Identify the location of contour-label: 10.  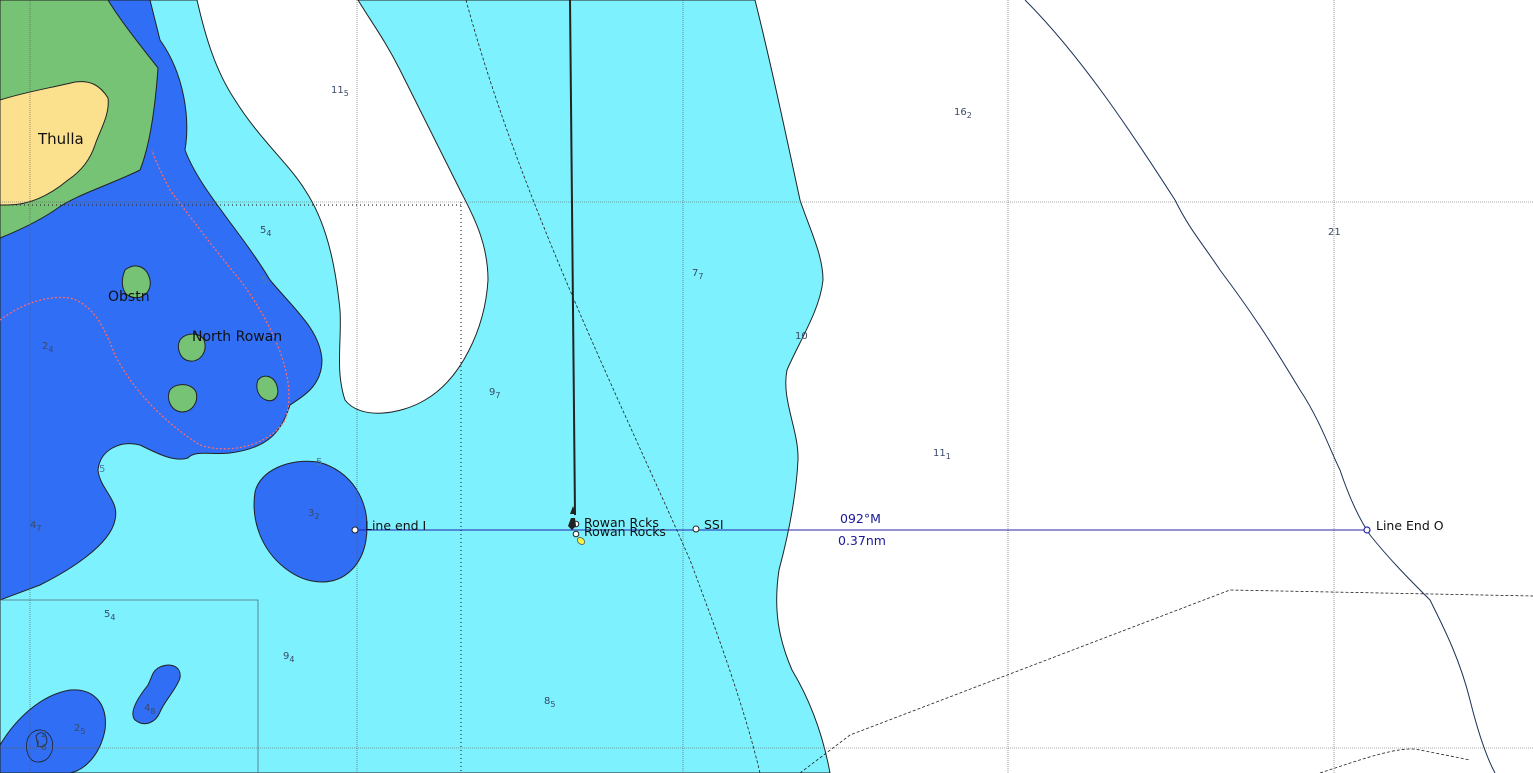
(801, 336).